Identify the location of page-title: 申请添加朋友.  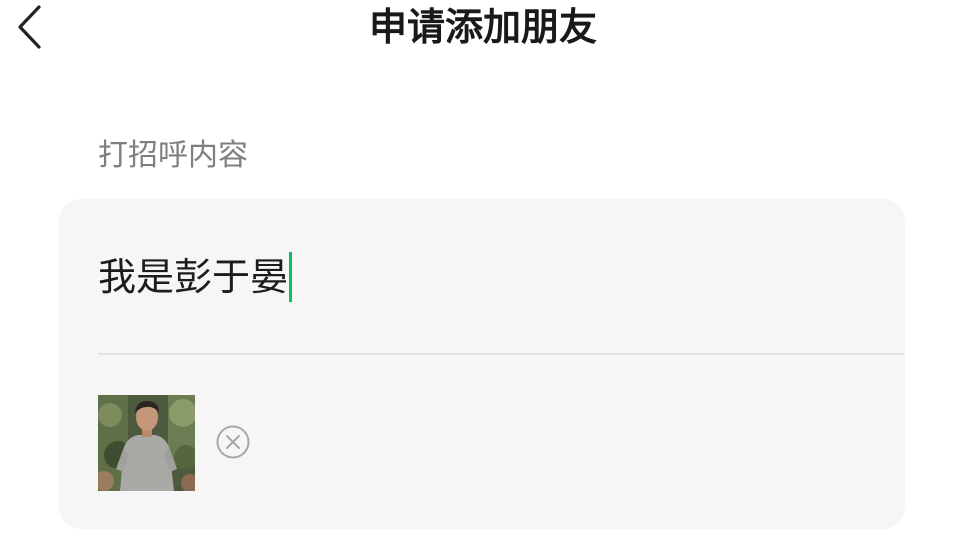
(482, 27).